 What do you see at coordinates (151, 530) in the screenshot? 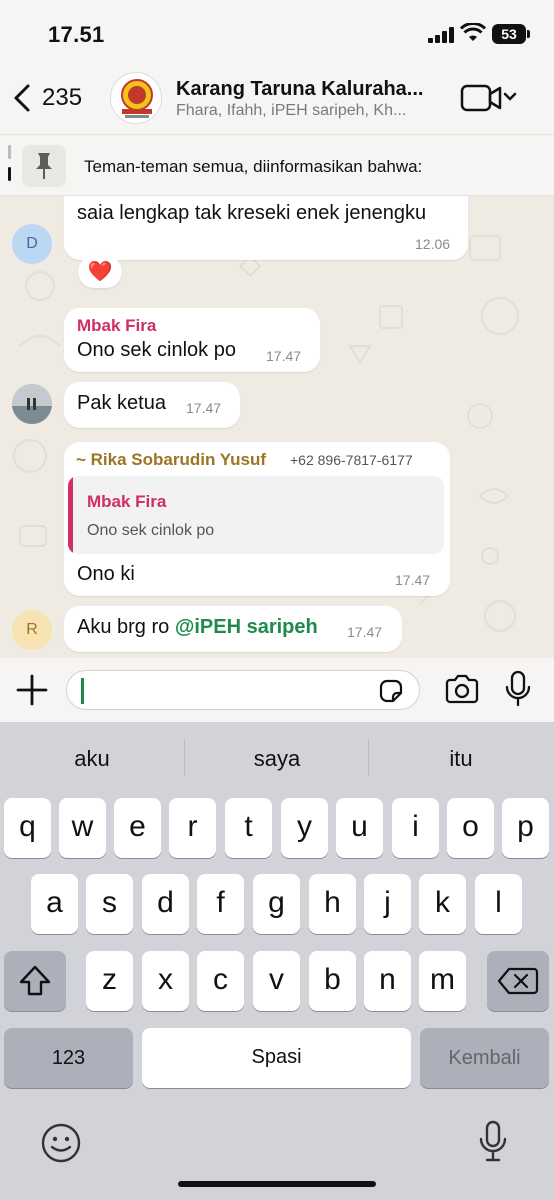
I see `quoted-text: Ono sek cinlok po` at bounding box center [151, 530].